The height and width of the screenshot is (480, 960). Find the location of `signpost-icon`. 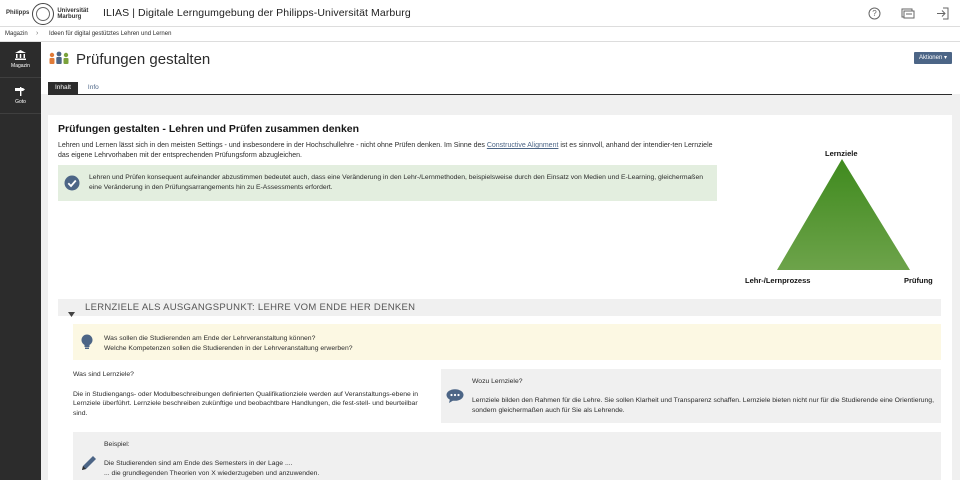

signpost-icon is located at coordinates (20, 91).